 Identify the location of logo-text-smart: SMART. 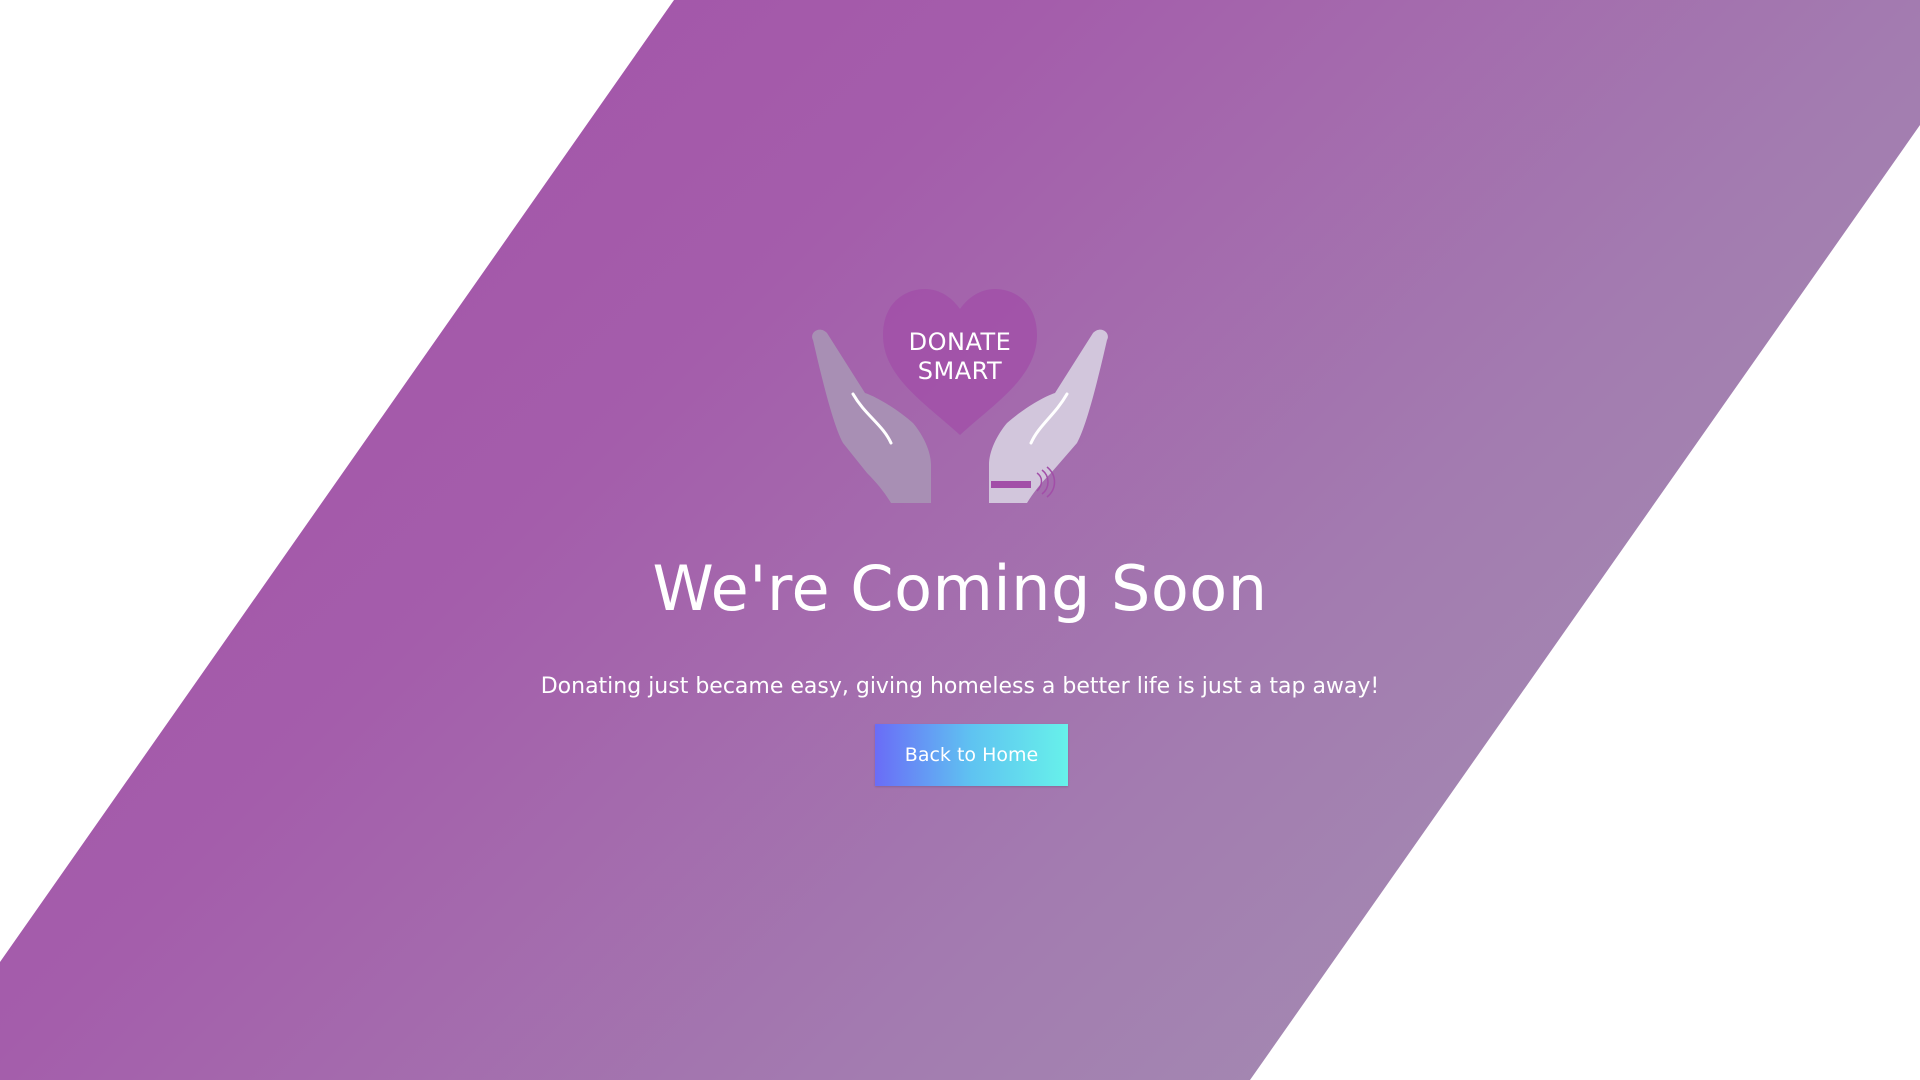
(960, 371).